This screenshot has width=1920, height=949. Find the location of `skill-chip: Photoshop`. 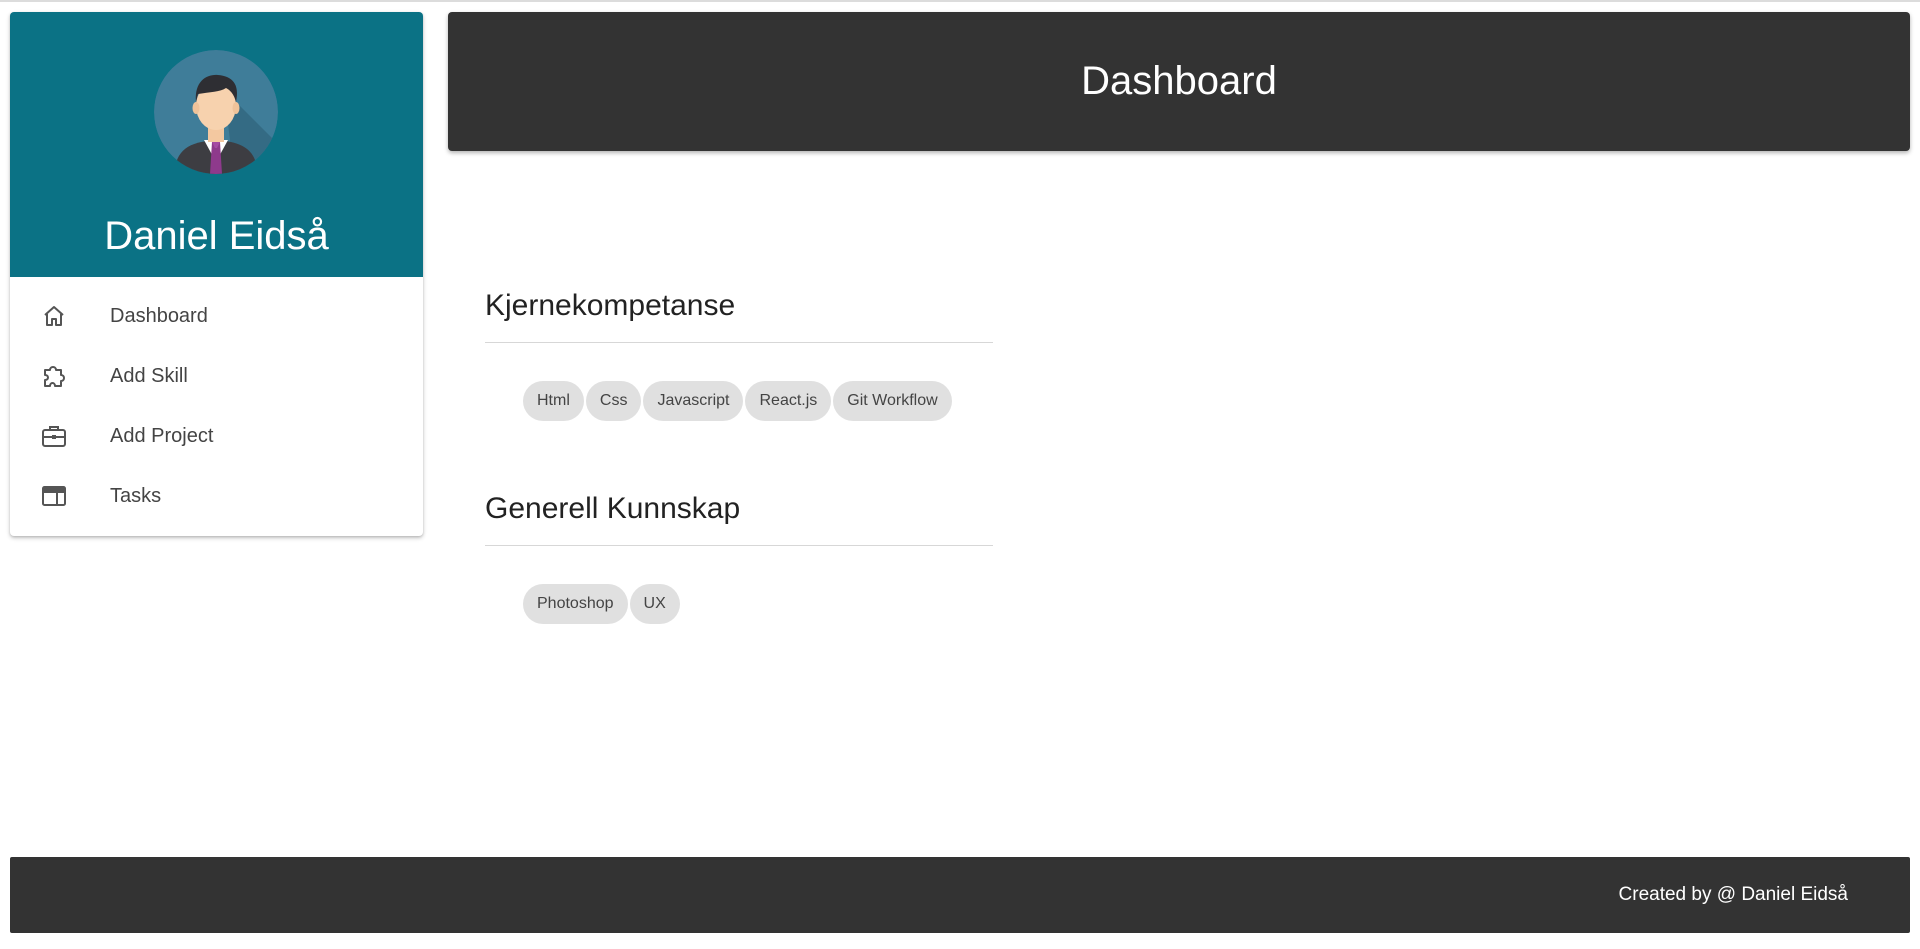

skill-chip: Photoshop is located at coordinates (575, 604).